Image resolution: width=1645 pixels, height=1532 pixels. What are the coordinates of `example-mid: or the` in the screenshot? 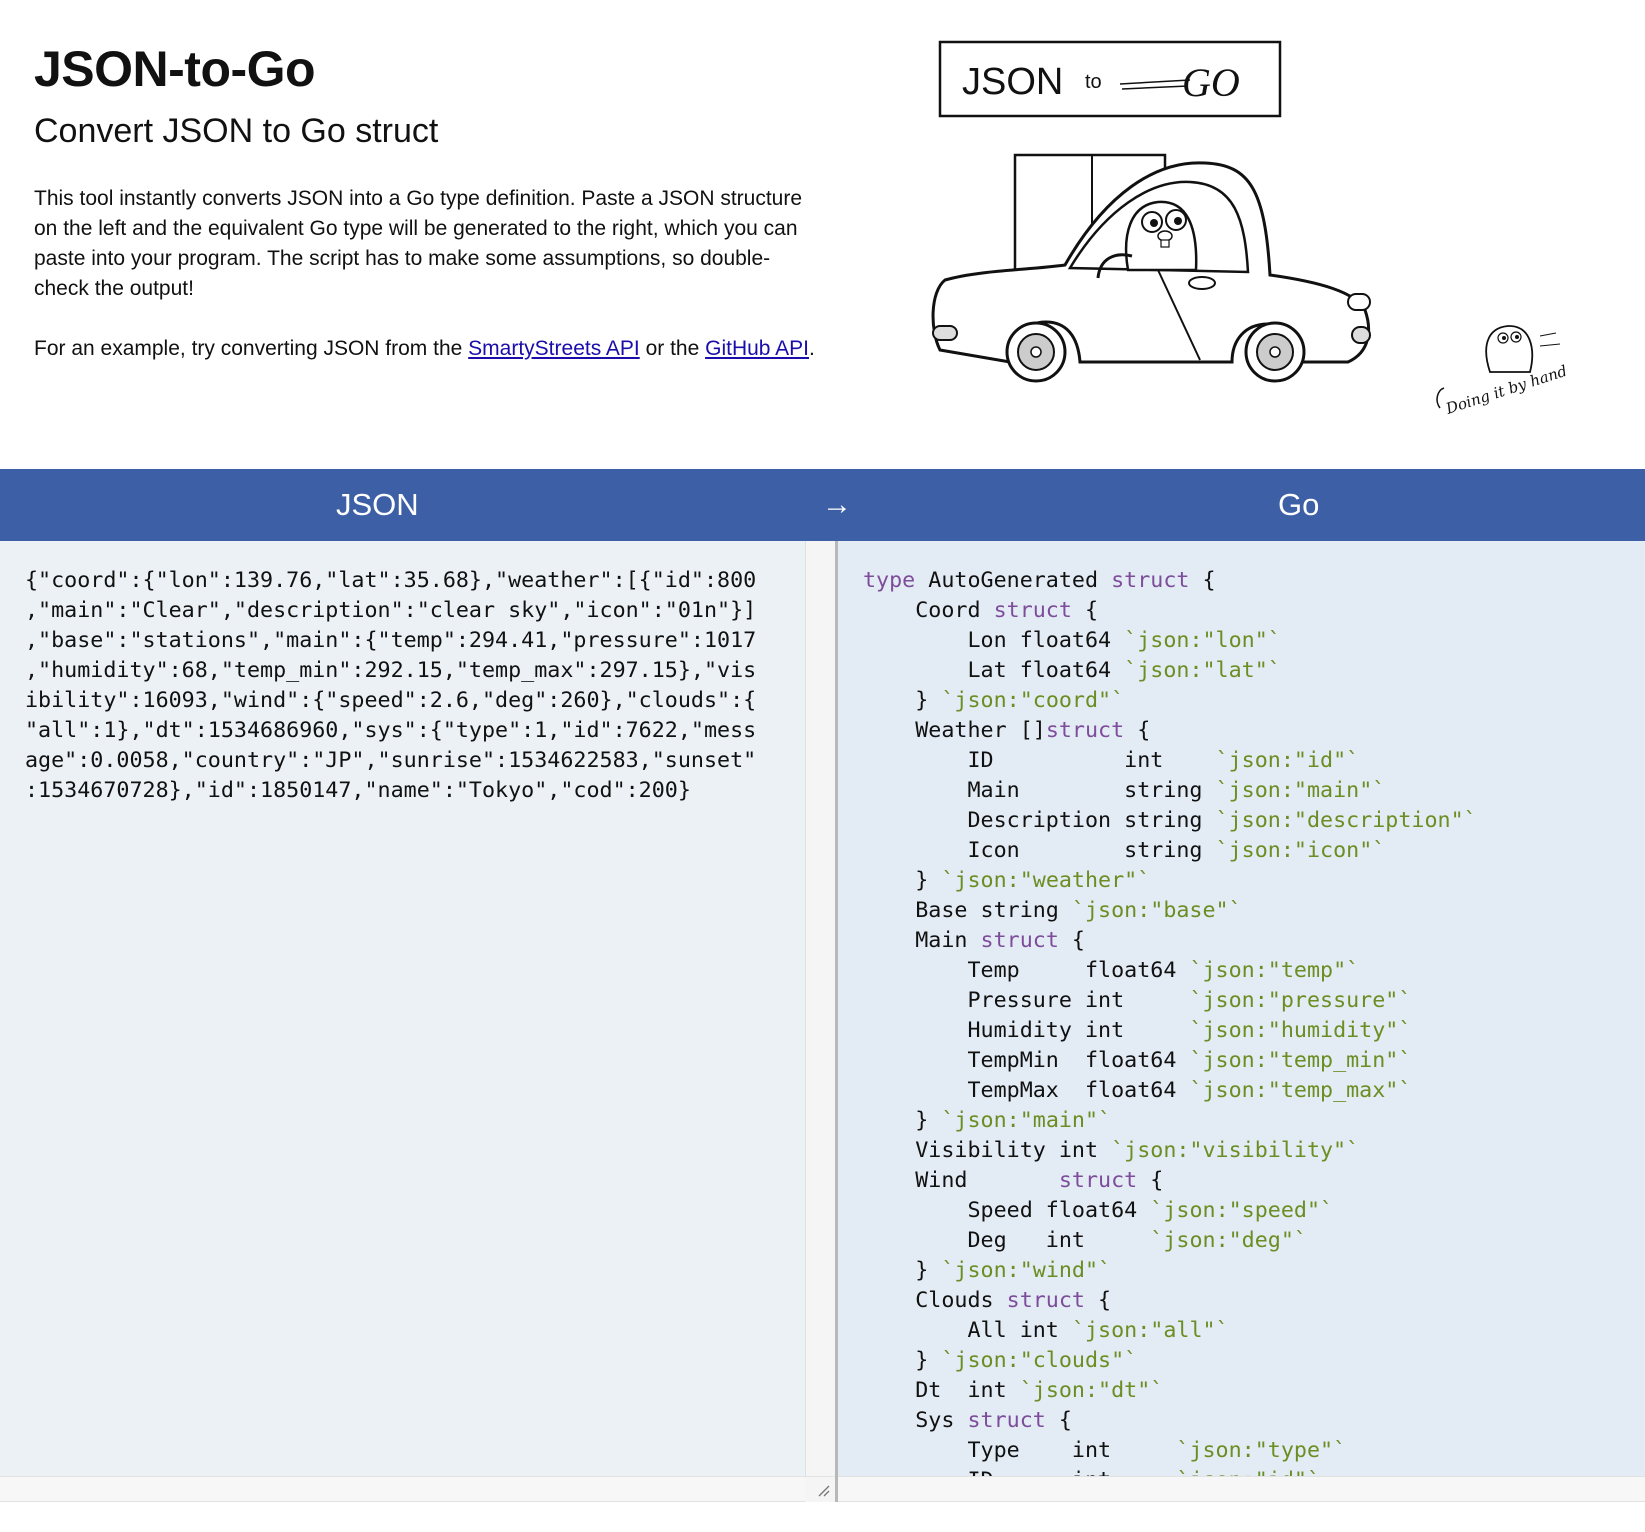 It's located at (672, 348).